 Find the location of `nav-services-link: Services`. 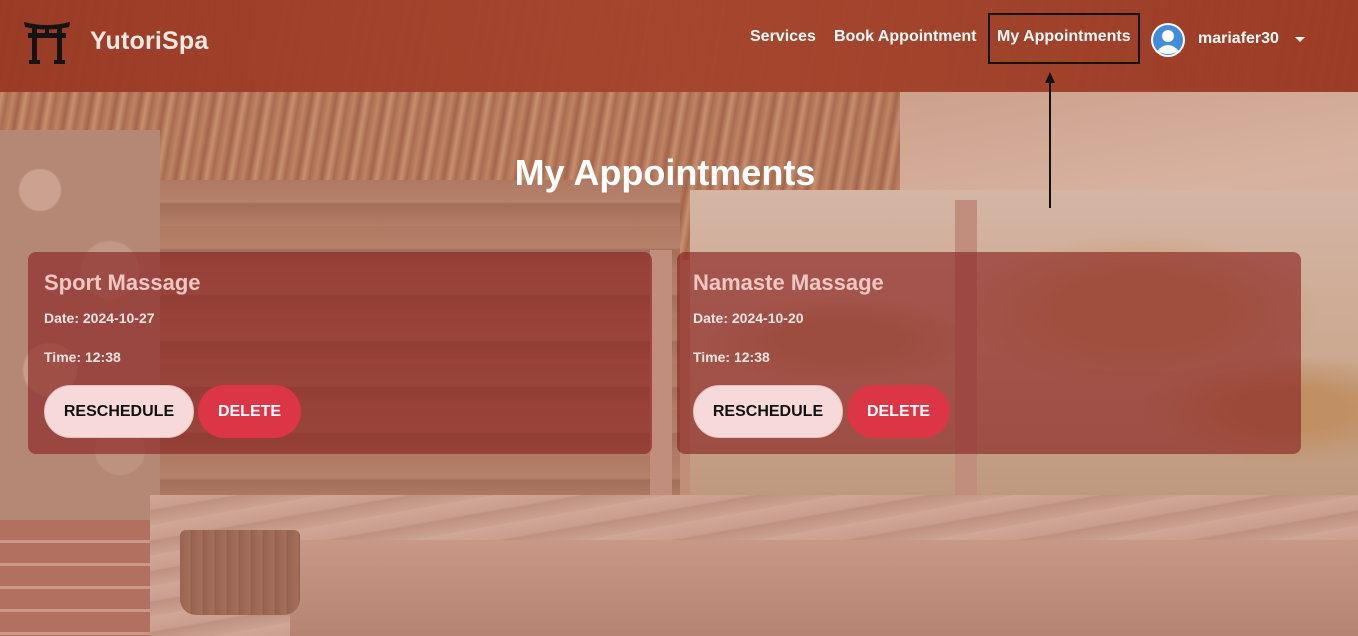

nav-services-link: Services is located at coordinates (783, 37).